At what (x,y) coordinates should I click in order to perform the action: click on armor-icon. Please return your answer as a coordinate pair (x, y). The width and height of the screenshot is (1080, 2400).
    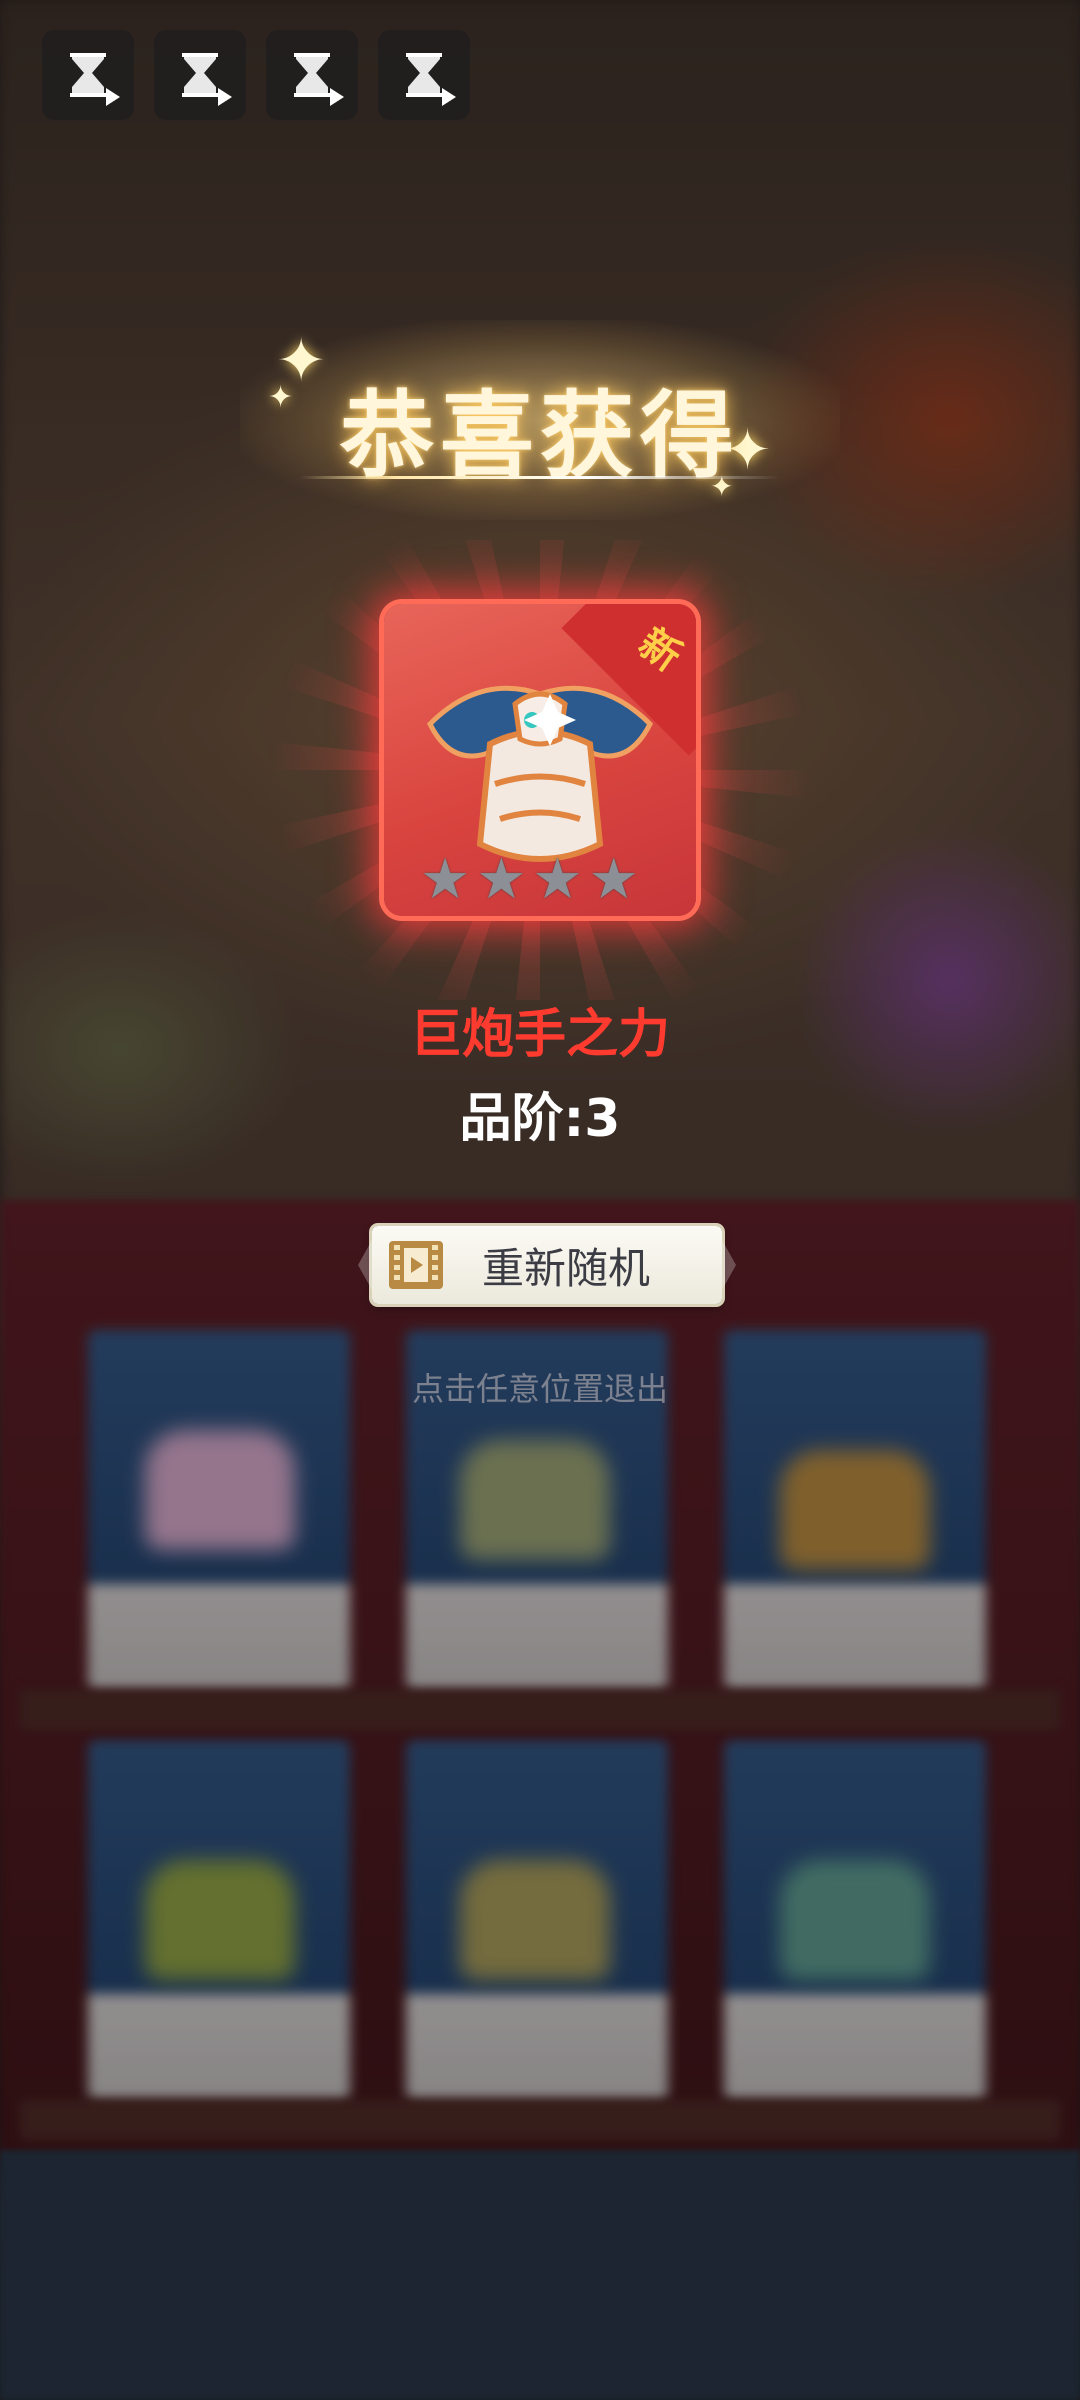
    Looking at the image, I should click on (540, 773).